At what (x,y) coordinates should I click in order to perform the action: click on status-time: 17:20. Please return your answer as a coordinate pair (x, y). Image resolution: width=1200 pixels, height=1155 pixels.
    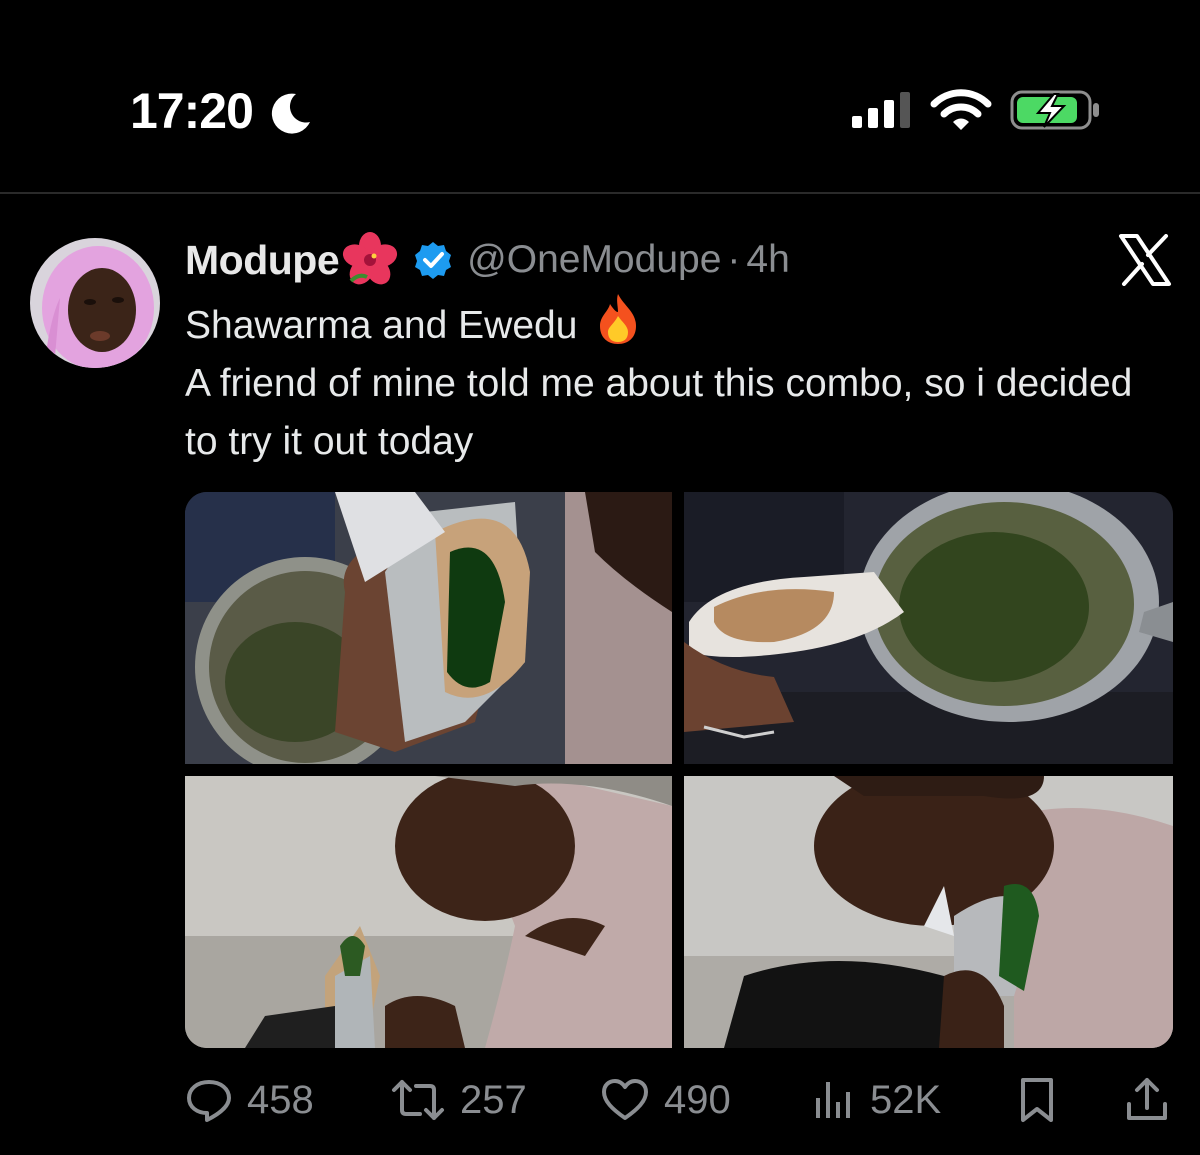
    Looking at the image, I should click on (192, 111).